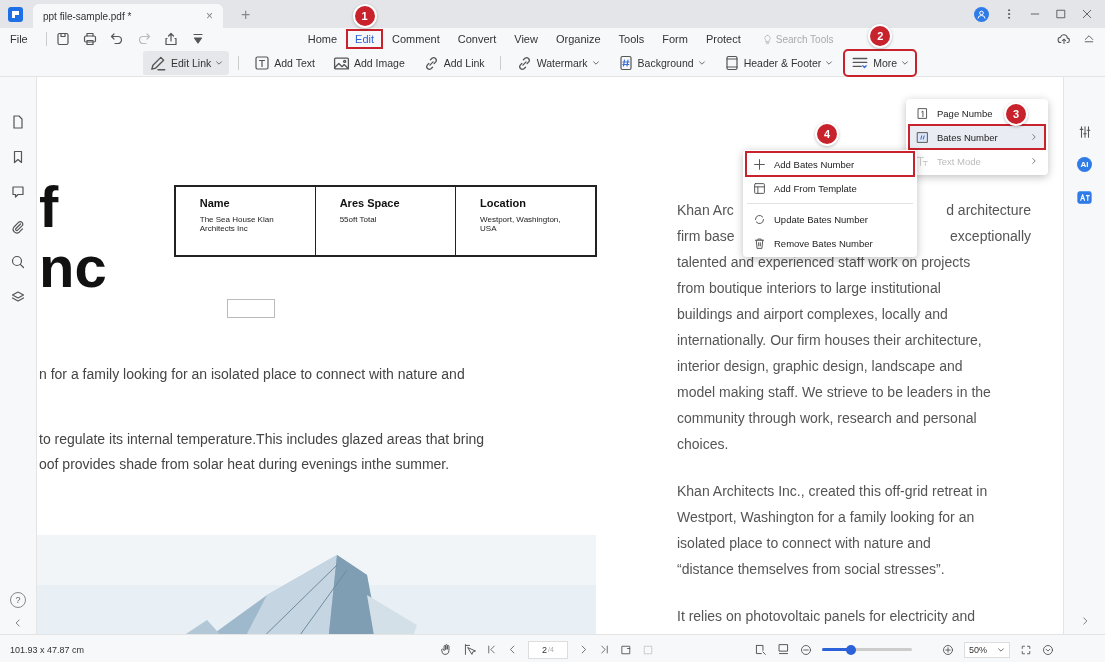  Describe the element at coordinates (416, 39) in the screenshot. I see `menu-tab: Comment` at that location.